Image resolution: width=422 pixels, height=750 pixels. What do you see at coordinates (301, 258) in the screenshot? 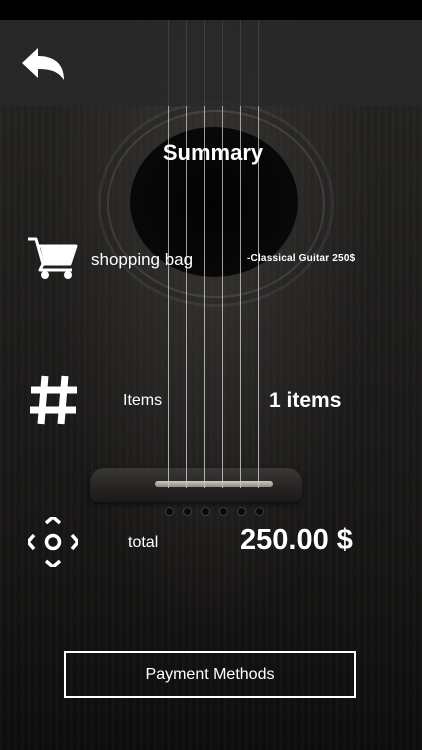
I see `bag-item-text: -Classical Guitar 250$` at bounding box center [301, 258].